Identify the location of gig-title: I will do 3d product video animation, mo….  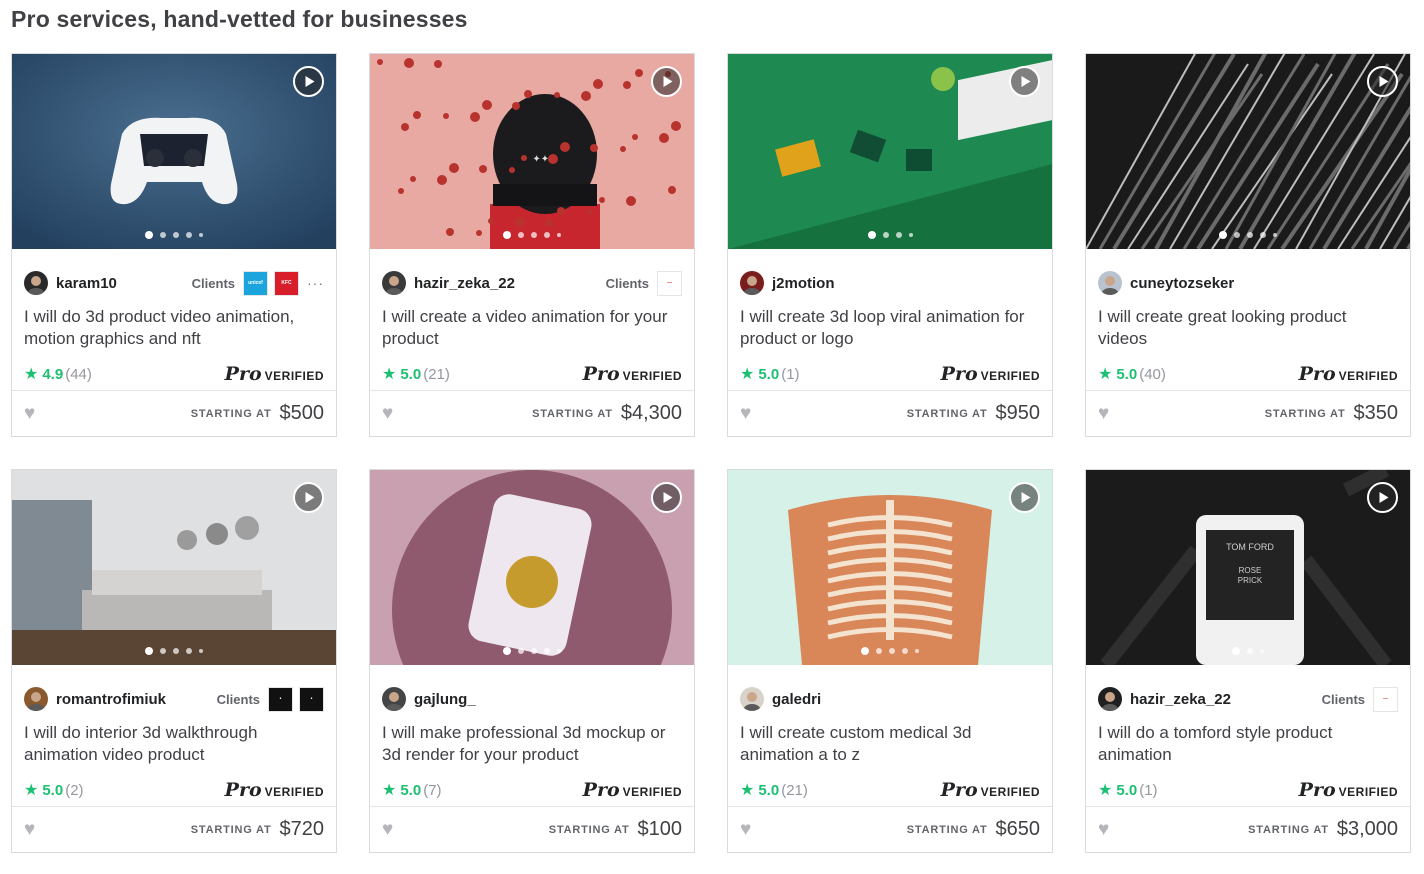
(173, 328).